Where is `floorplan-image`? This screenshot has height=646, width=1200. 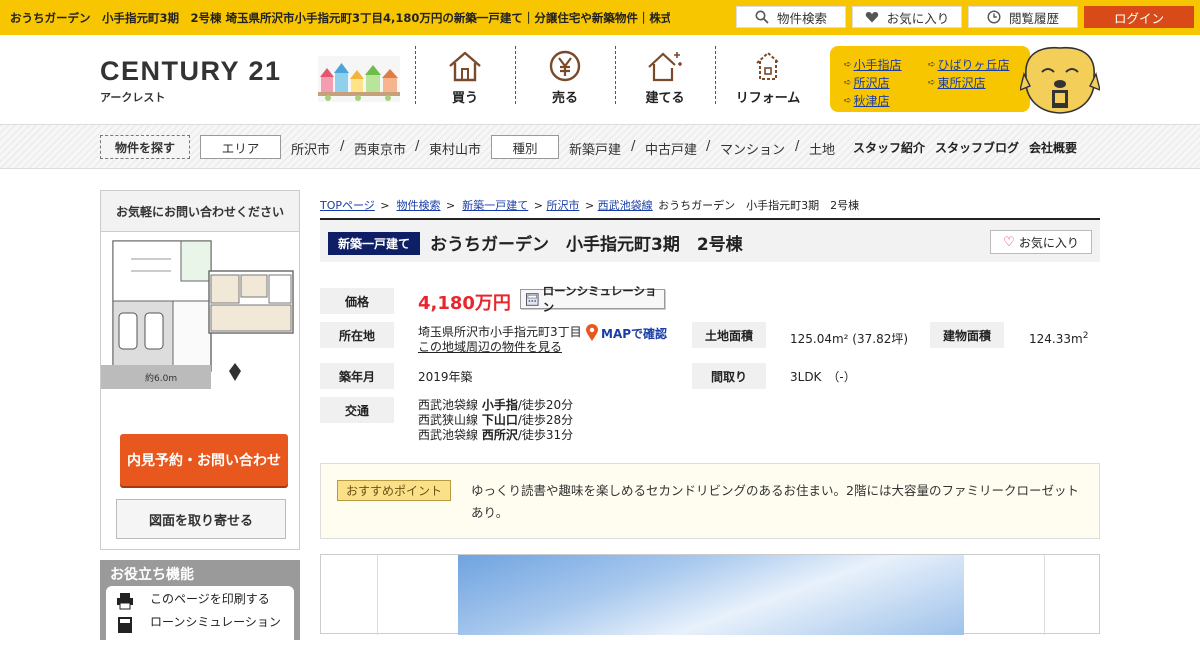 floorplan-image is located at coordinates (200, 315).